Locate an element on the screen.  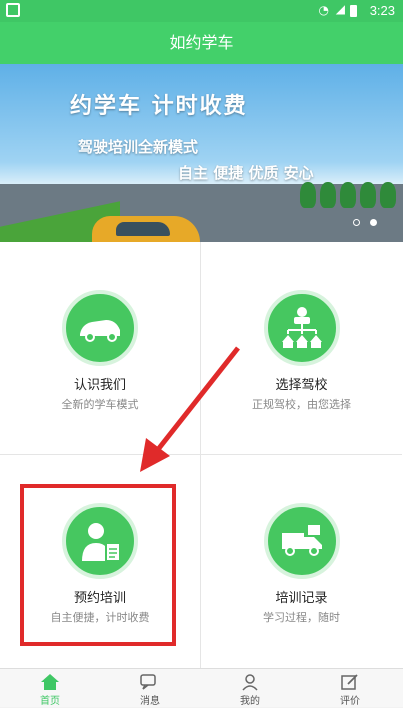
page-title: 如约学车 is located at coordinates (201, 42).